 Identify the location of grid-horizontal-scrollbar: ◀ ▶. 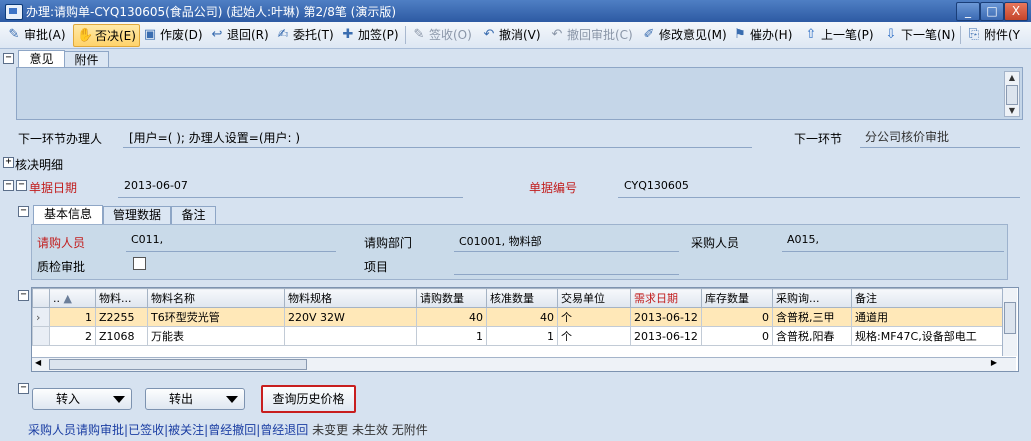
(524, 364).